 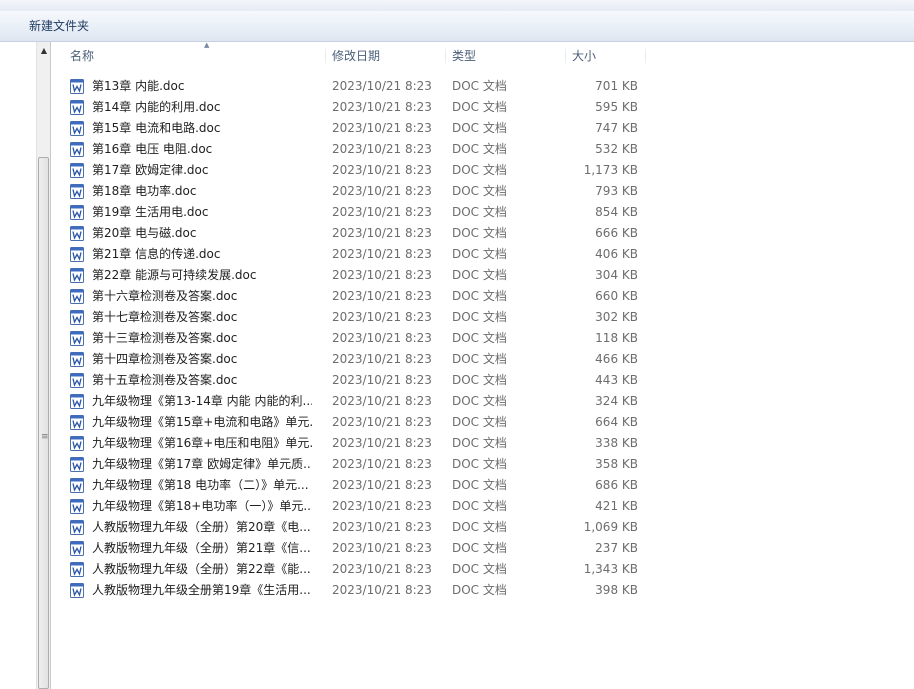 What do you see at coordinates (616, 464) in the screenshot?
I see `file-size: 358 KB` at bounding box center [616, 464].